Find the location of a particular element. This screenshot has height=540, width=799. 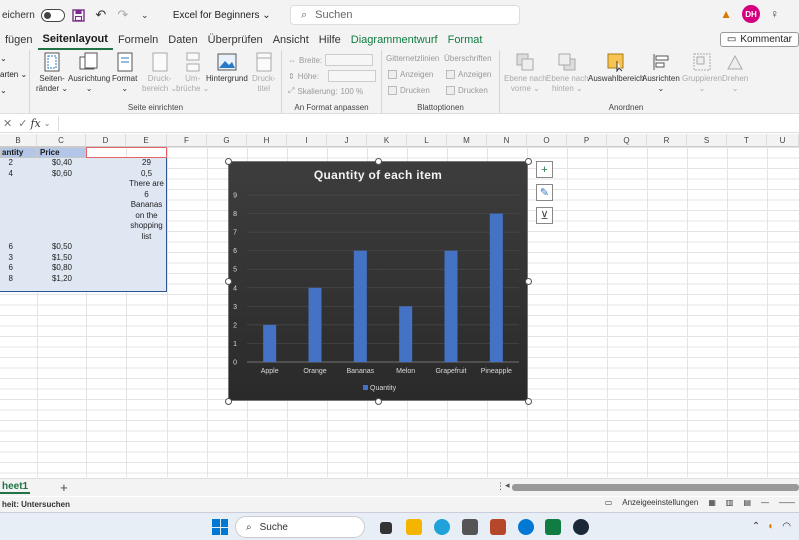

cell-e: shopping is located at coordinates (146, 226).